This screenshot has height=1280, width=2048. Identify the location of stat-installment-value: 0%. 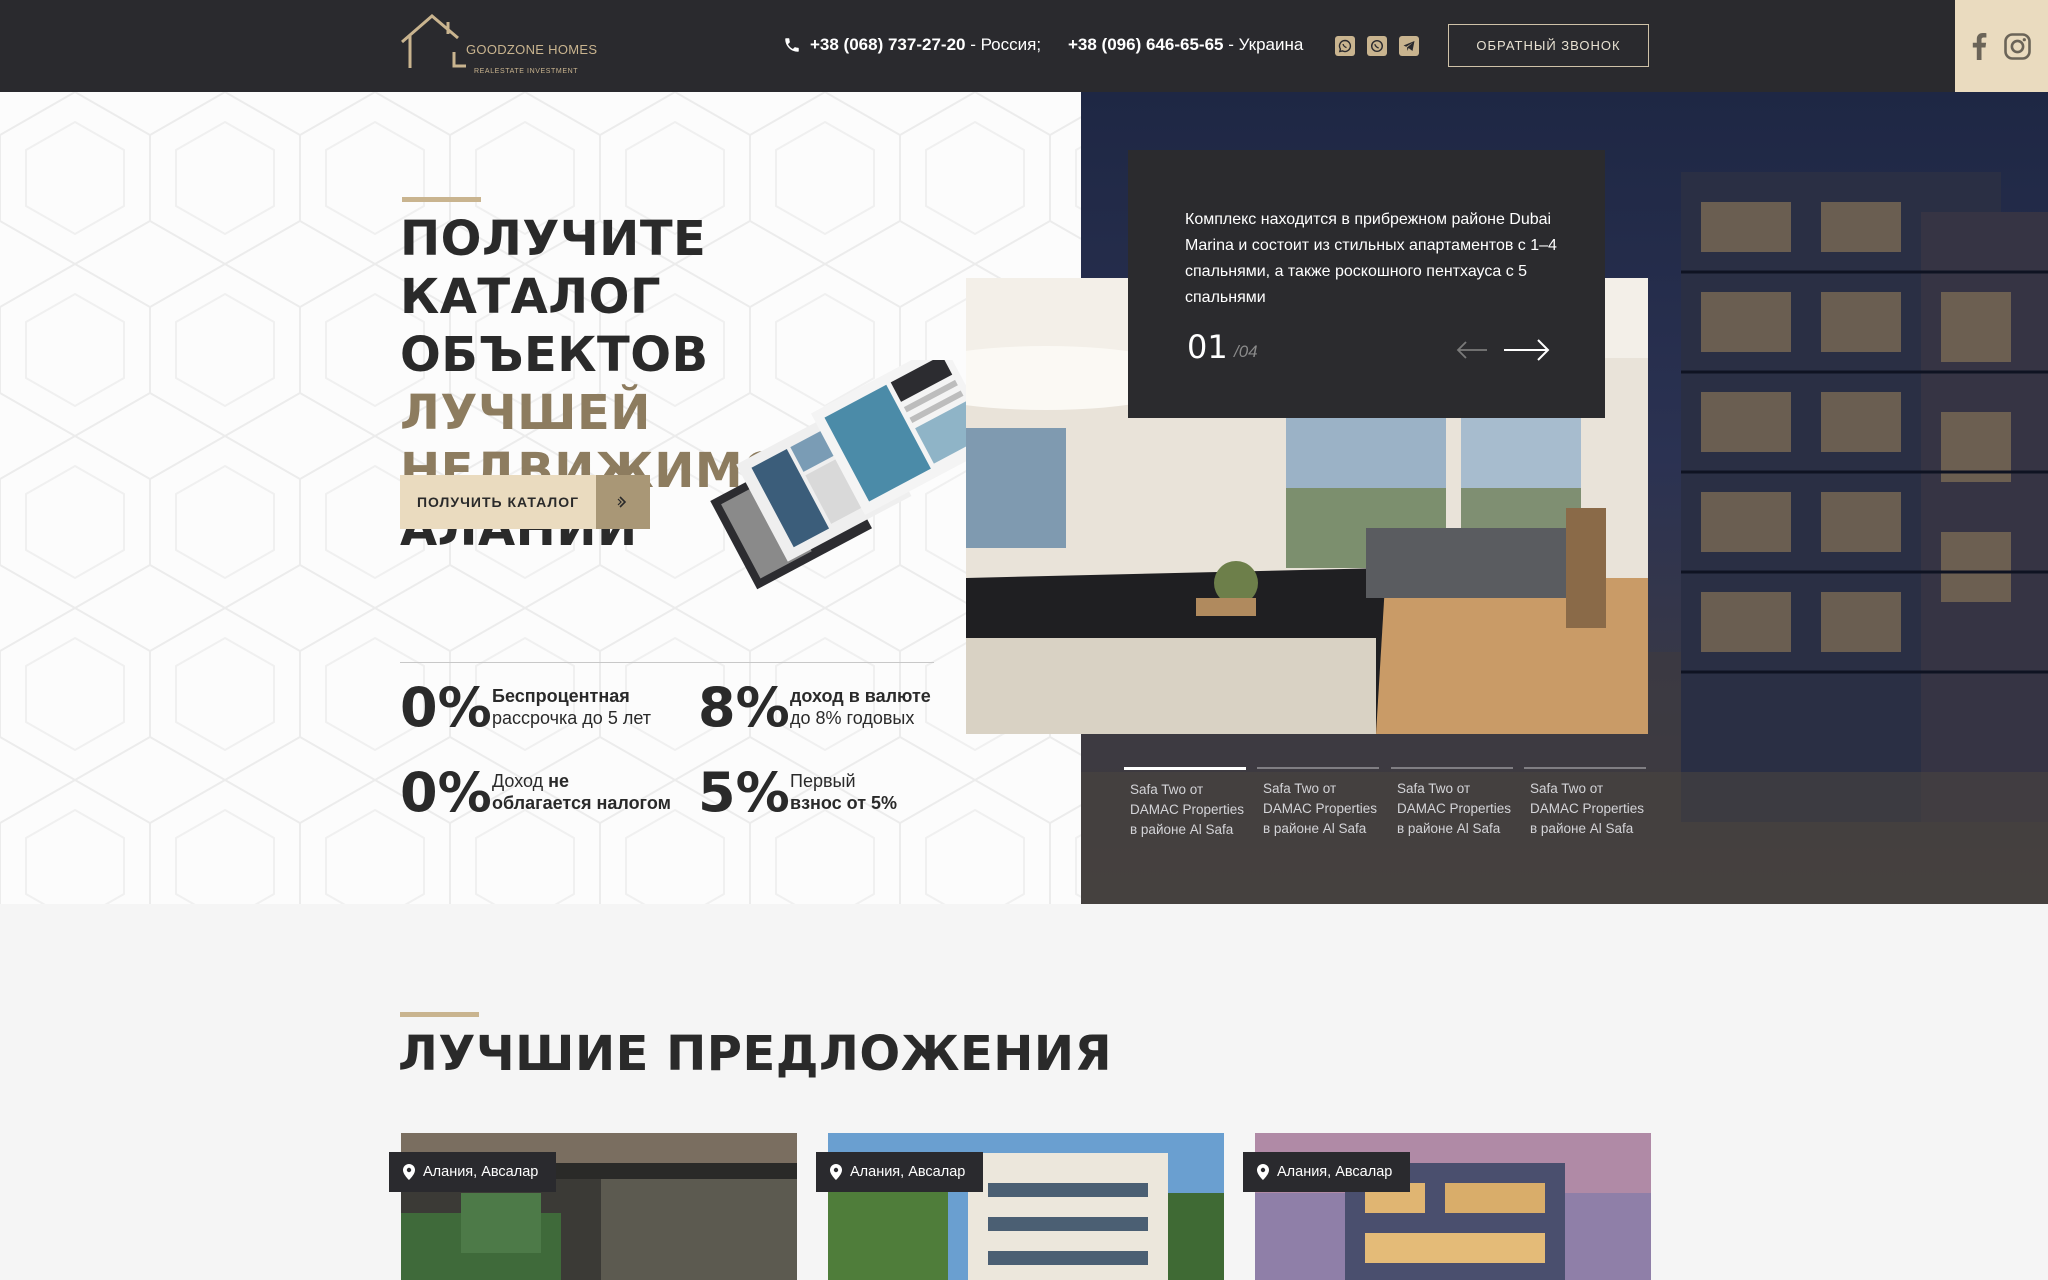
(446, 707).